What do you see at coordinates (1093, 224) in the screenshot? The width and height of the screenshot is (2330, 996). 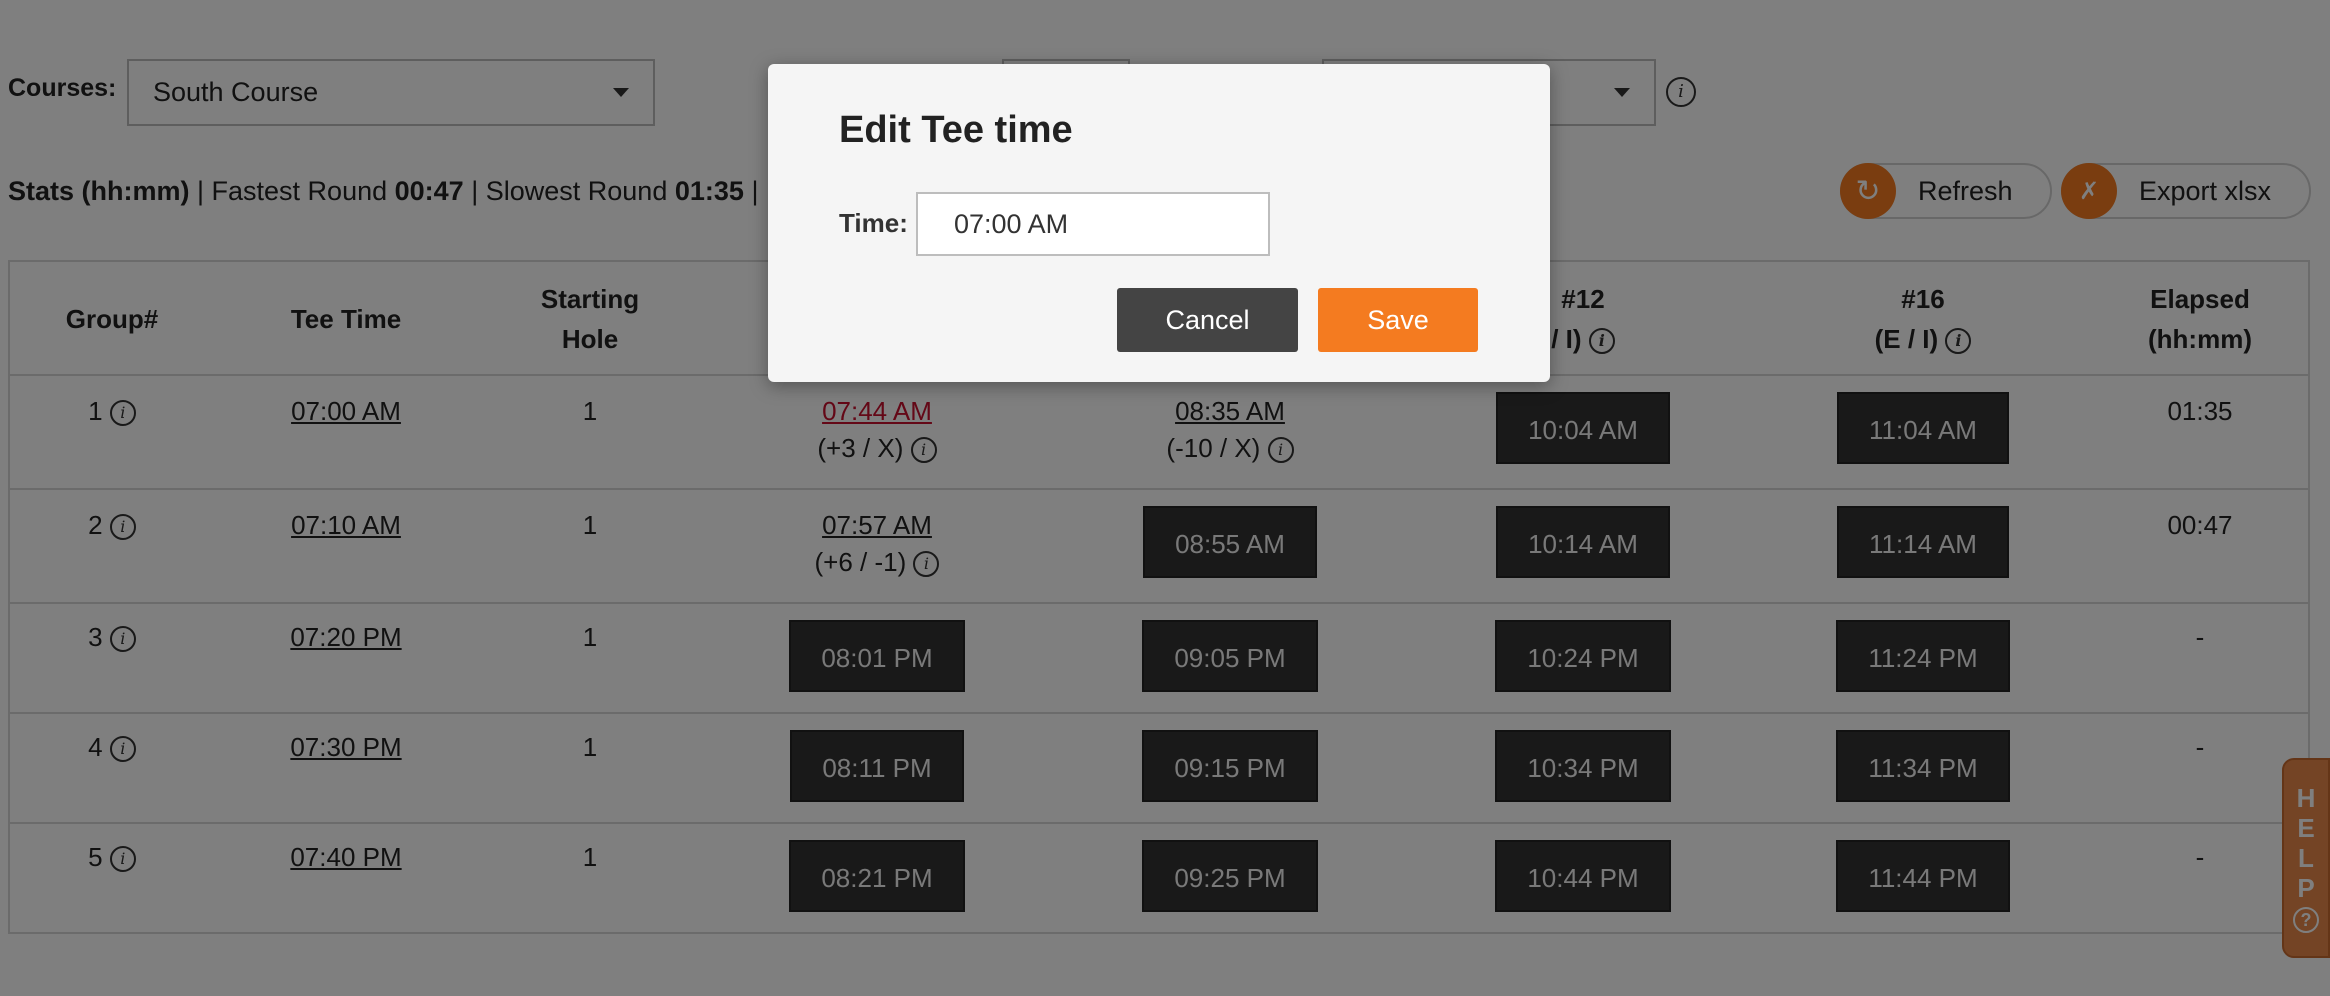 I see `time-input` at bounding box center [1093, 224].